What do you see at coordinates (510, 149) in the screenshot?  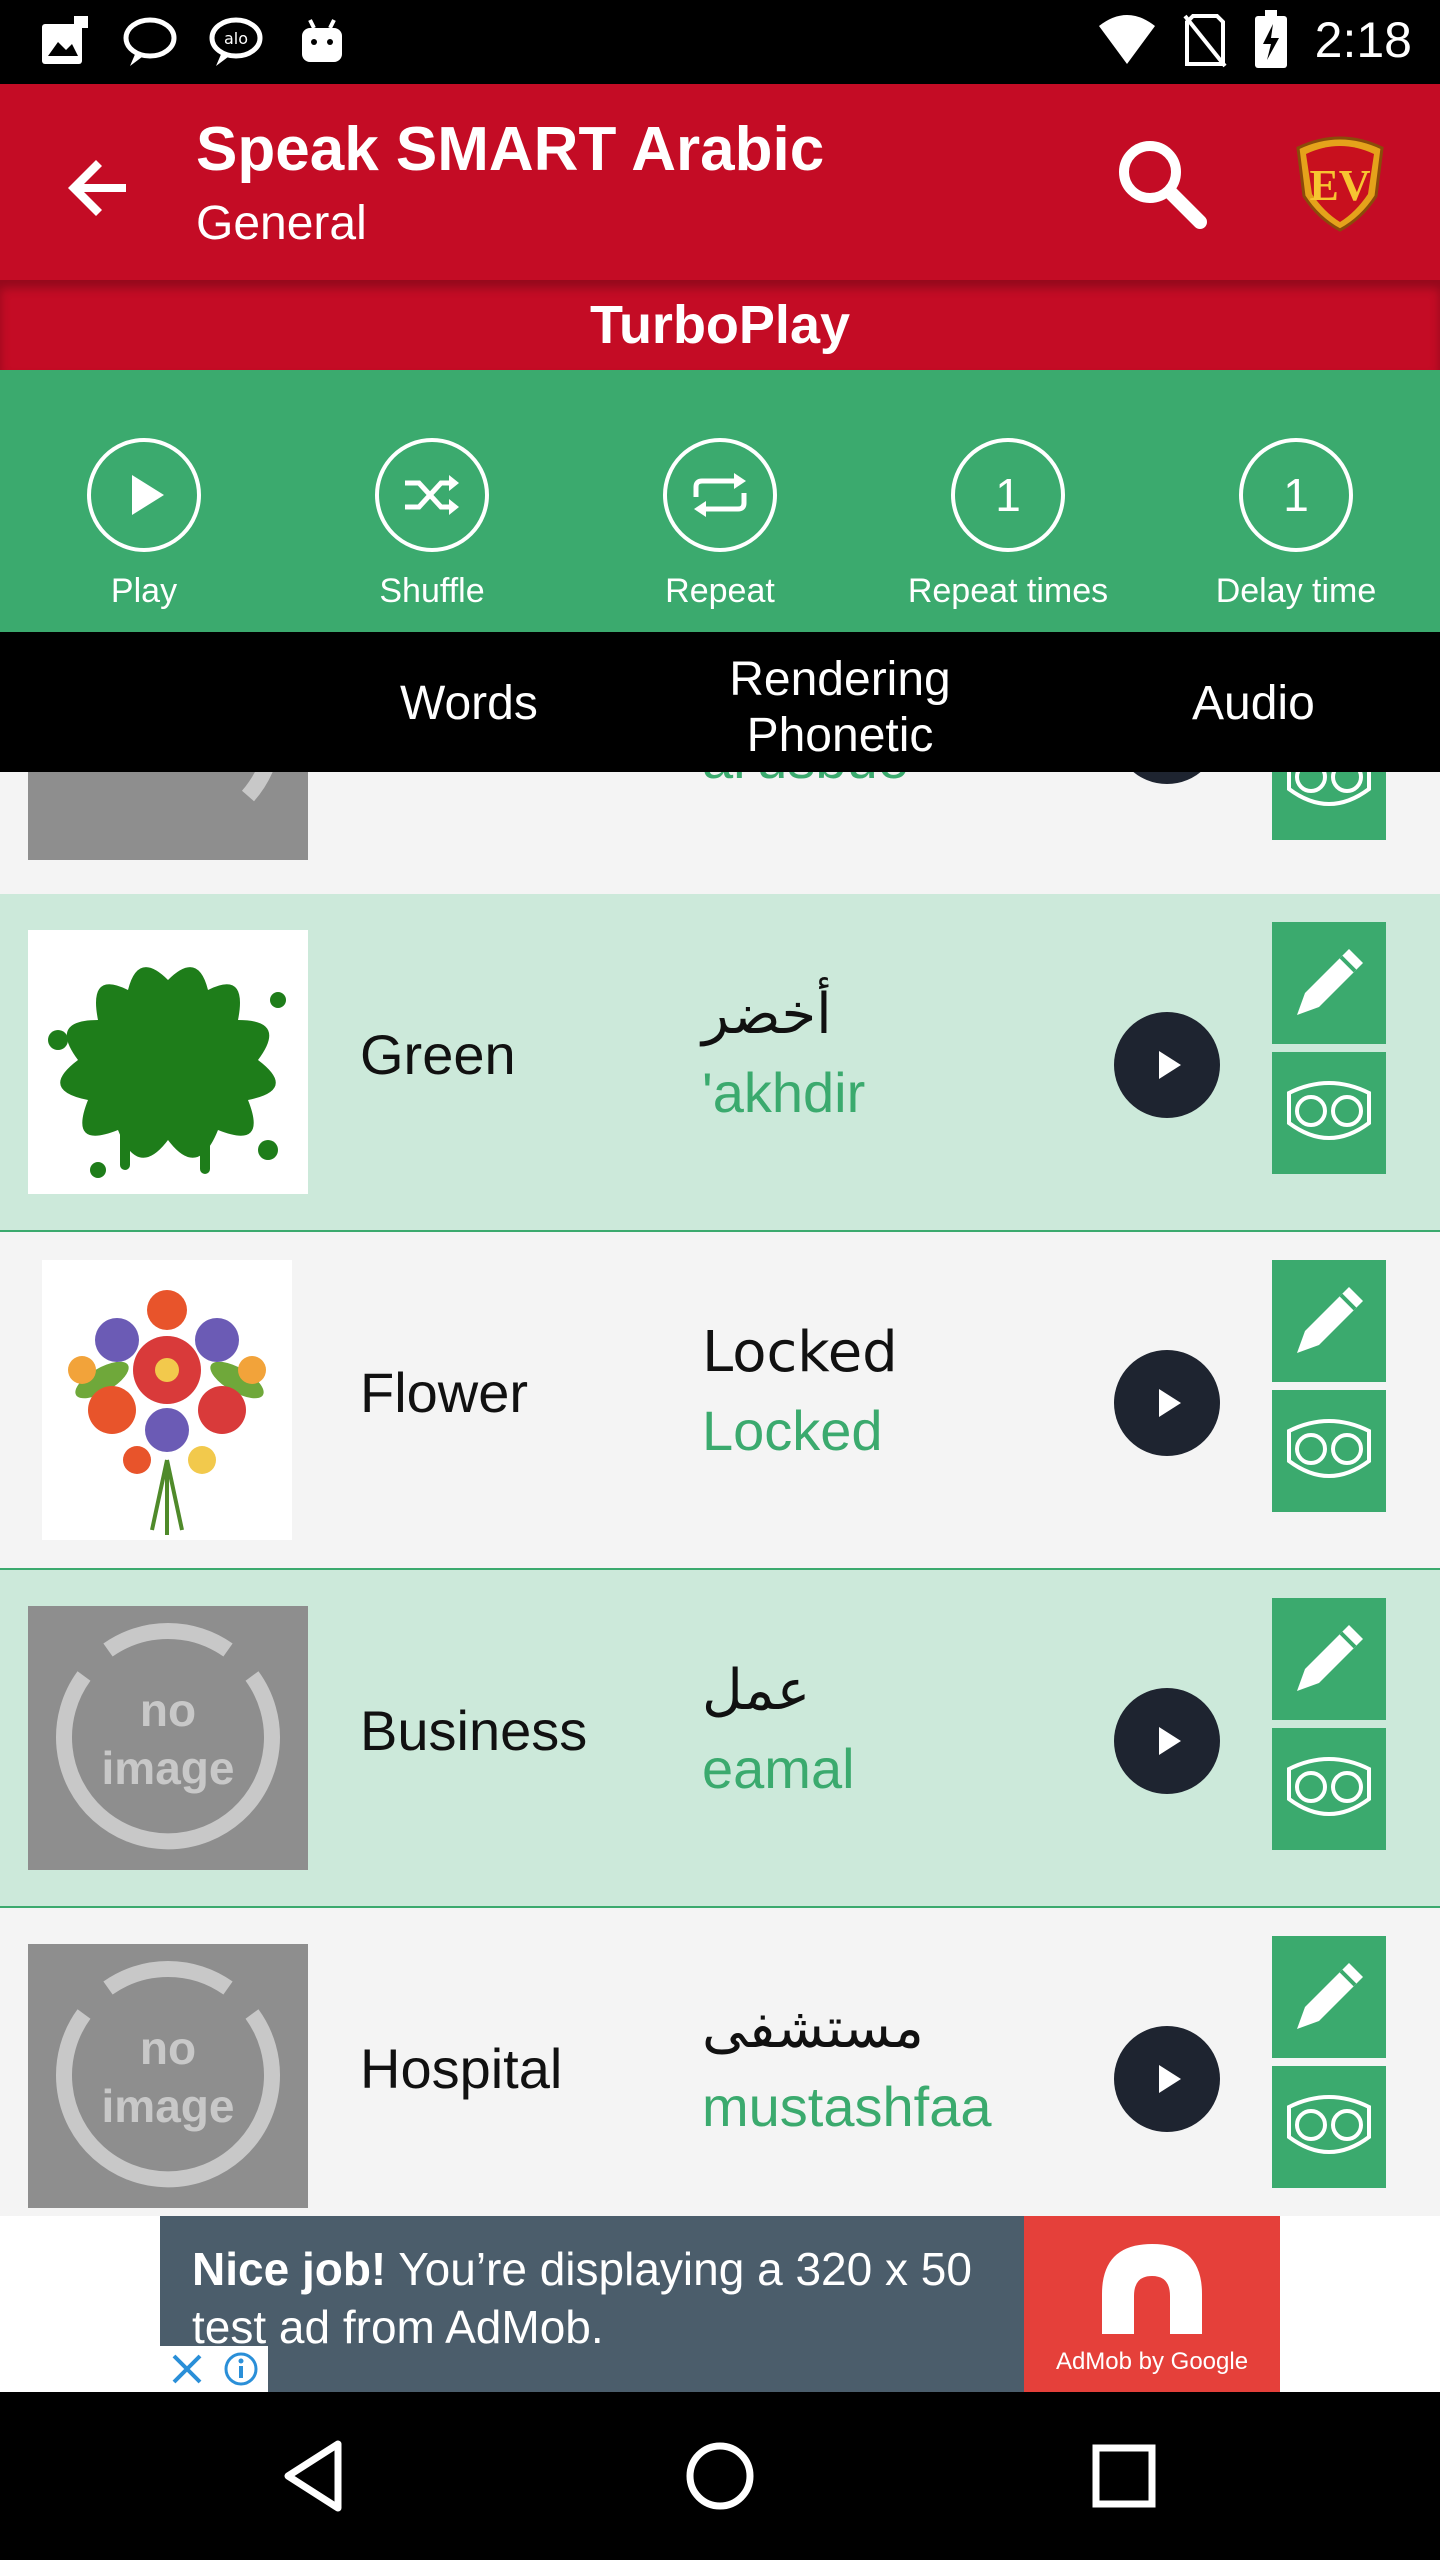 I see `app-title: Speak SMART Arabic` at bounding box center [510, 149].